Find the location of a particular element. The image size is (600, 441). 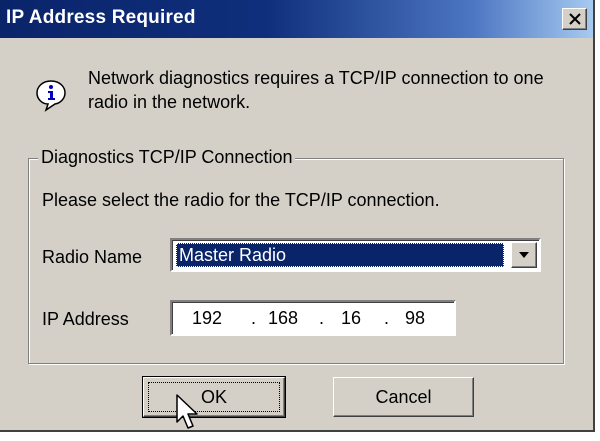

cancel-button-label: Cancel is located at coordinates (403, 397).